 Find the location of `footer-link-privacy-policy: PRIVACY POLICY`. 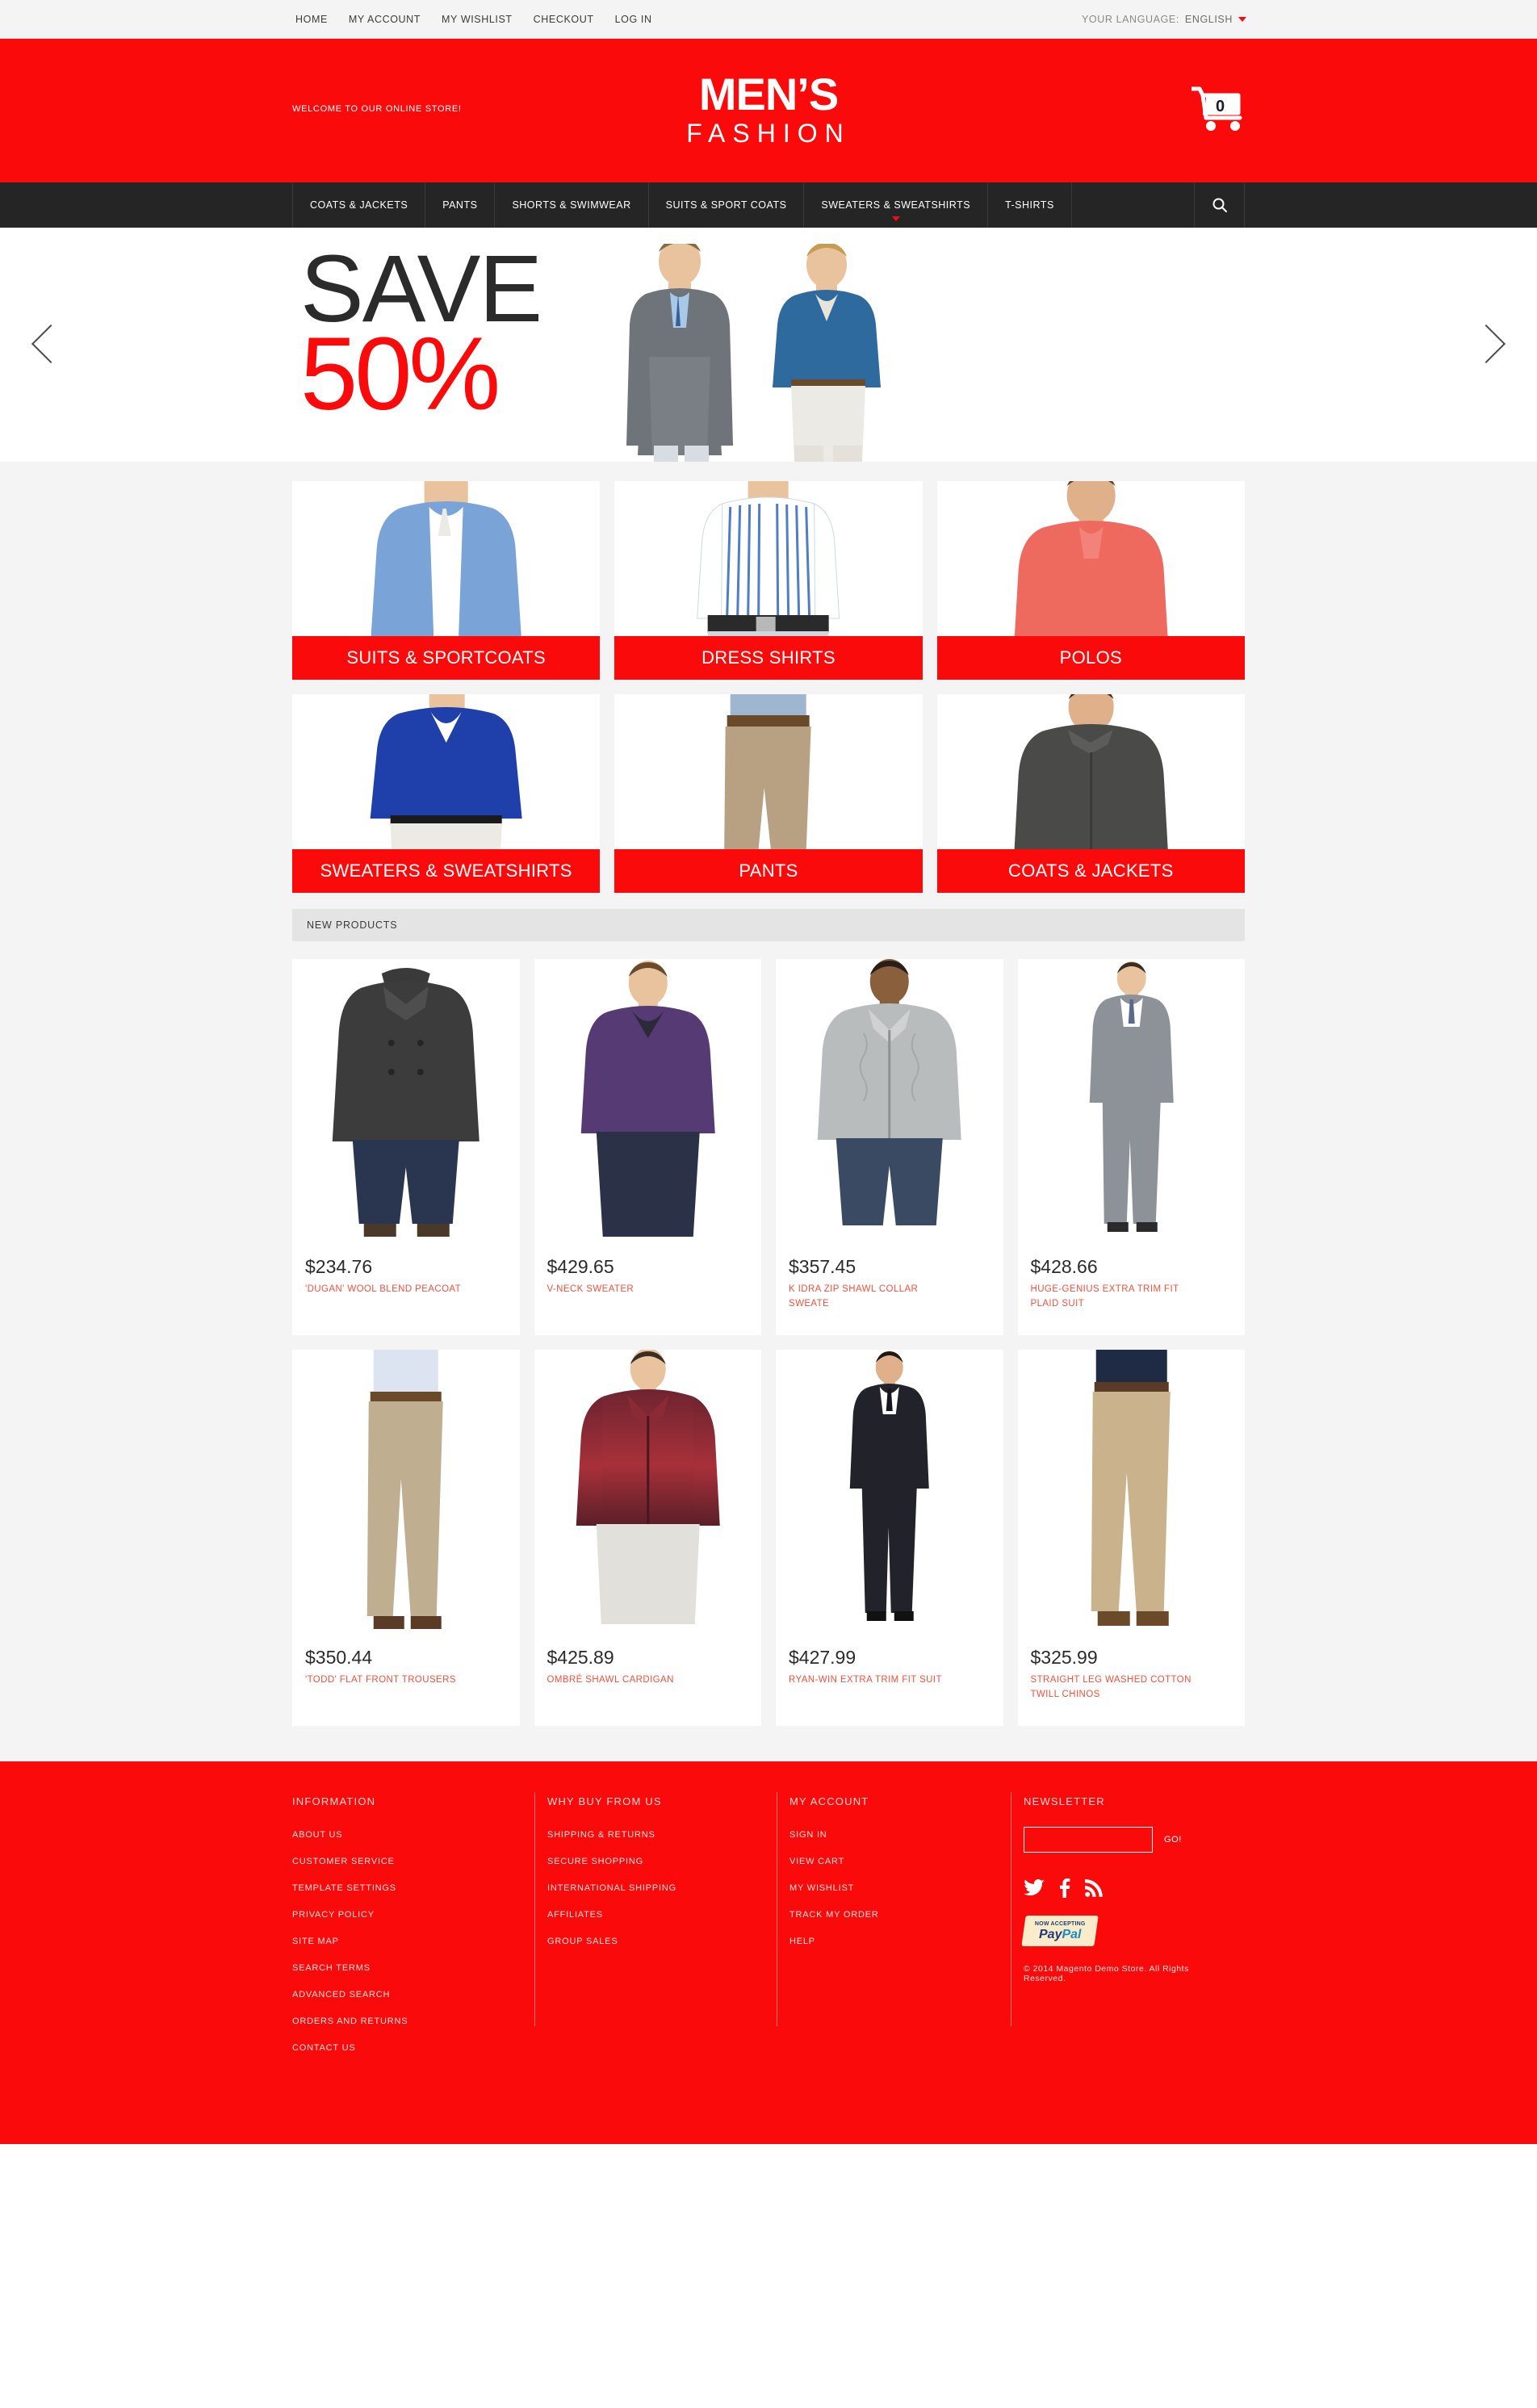

footer-link-privacy-policy: PRIVACY POLICY is located at coordinates (334, 1915).